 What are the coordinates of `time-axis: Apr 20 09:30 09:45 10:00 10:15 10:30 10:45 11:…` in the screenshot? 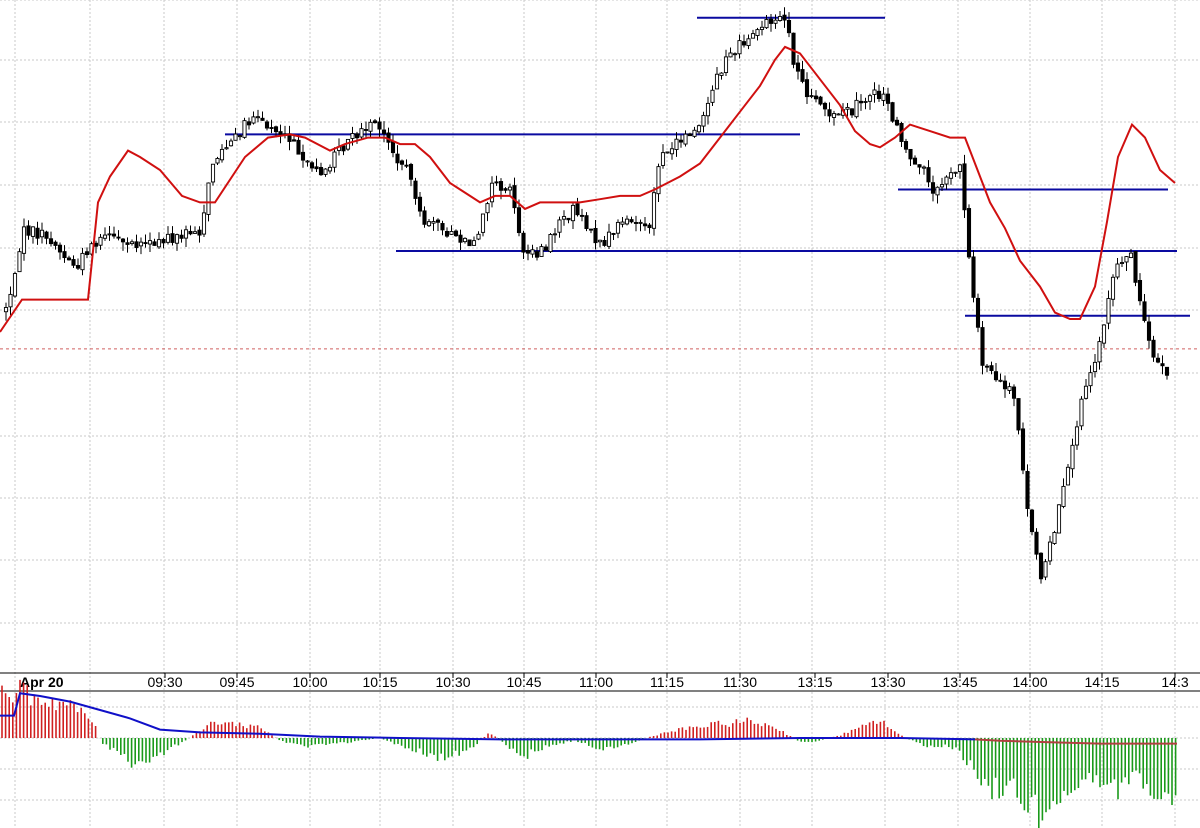 It's located at (600, 682).